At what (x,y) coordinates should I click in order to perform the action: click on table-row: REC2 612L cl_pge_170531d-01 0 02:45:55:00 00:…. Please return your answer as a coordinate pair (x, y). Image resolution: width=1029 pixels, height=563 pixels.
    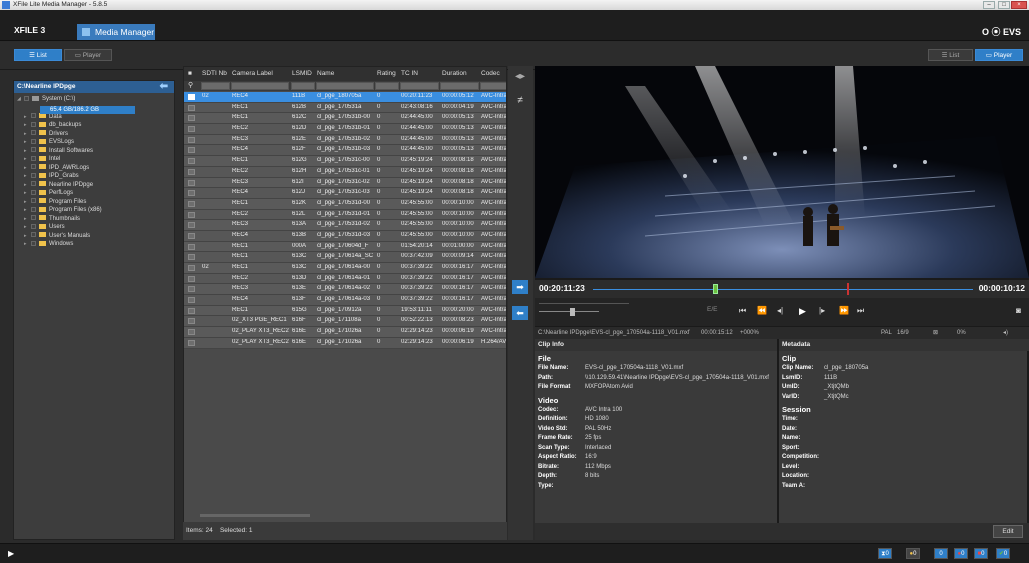
    Looking at the image, I should click on (345, 215).